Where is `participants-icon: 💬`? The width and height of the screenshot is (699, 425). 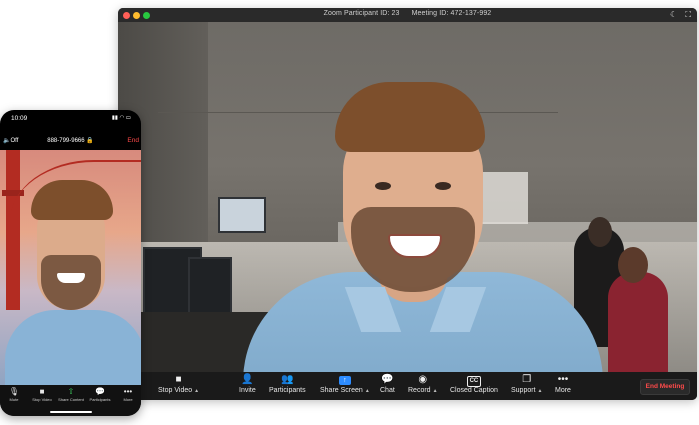
participants-icon: 💬 is located at coordinates (100, 391).